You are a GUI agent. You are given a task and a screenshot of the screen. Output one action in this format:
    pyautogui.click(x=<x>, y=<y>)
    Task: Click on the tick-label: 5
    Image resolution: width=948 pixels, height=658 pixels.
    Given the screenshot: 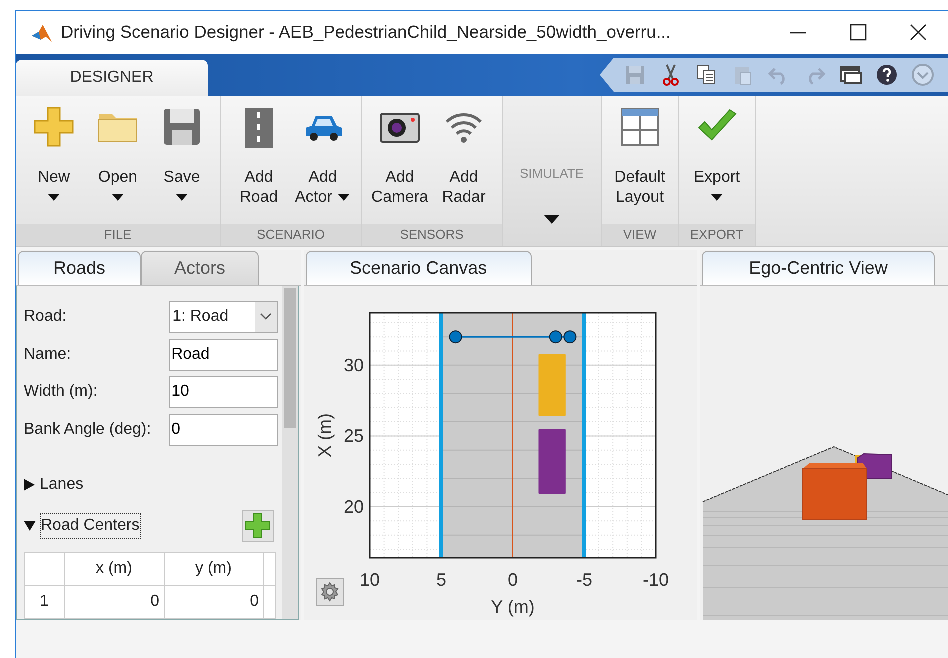 What is the action you would take?
    pyautogui.click(x=441, y=580)
    